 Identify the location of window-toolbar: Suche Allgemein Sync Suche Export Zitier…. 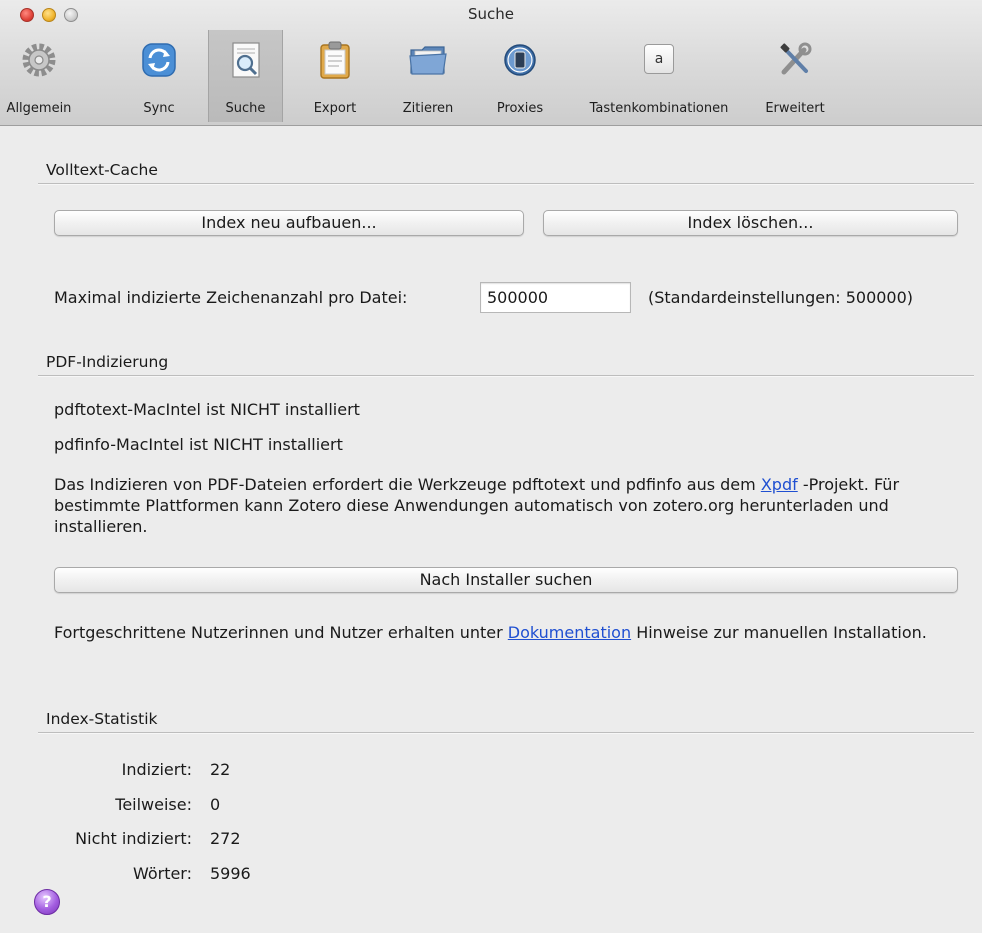
(491, 63).